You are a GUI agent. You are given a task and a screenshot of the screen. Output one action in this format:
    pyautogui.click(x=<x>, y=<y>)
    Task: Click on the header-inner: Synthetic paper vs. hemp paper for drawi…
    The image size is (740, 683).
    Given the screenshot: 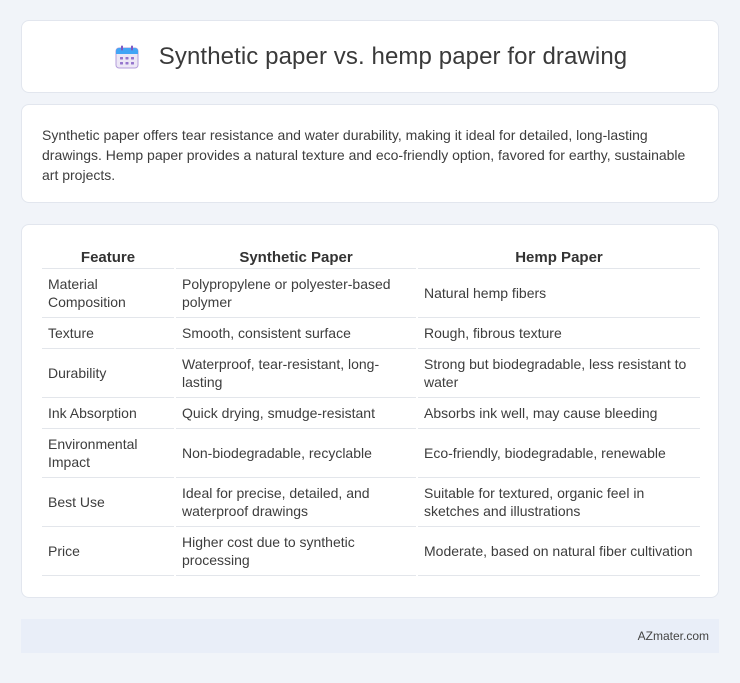 What is the action you would take?
    pyautogui.click(x=370, y=57)
    